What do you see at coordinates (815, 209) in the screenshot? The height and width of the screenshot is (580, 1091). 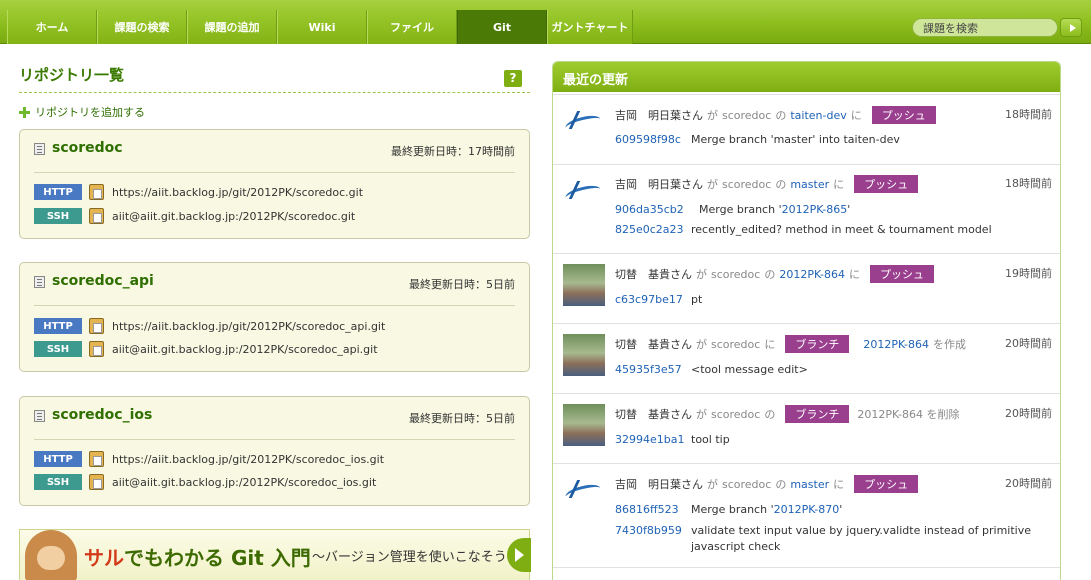 I see `issue-link: 2012PK-865` at bounding box center [815, 209].